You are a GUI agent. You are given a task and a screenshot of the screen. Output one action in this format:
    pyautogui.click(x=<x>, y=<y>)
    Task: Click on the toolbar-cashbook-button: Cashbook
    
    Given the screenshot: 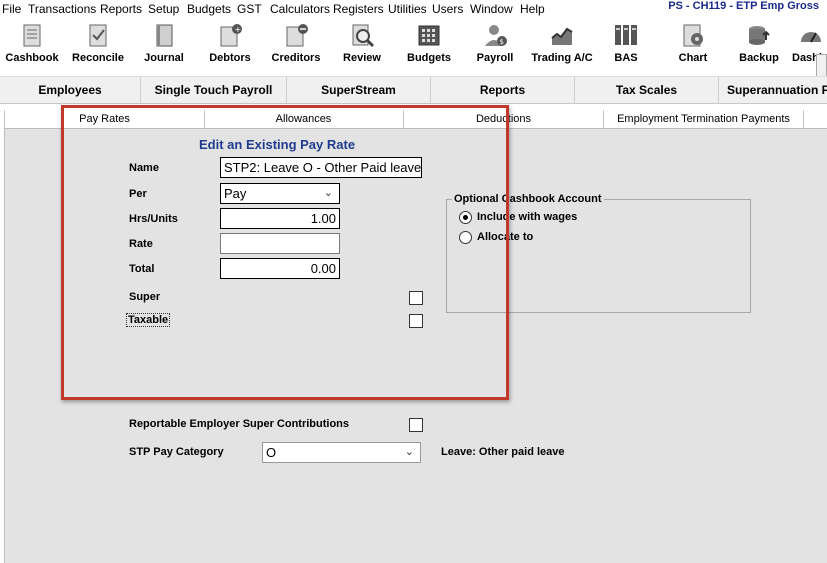 What is the action you would take?
    pyautogui.click(x=32, y=46)
    